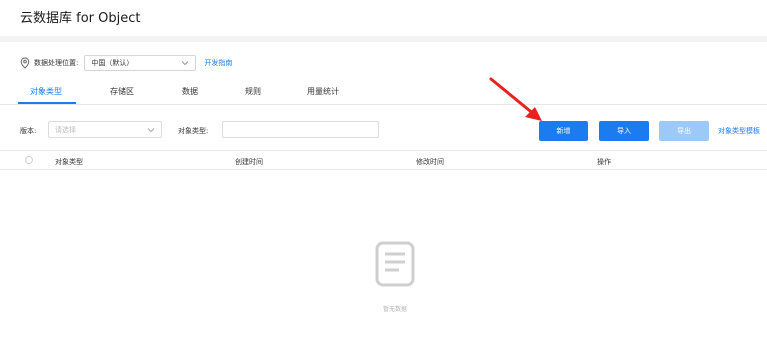  What do you see at coordinates (430, 162) in the screenshot?
I see `column-modified-time: 修改时间` at bounding box center [430, 162].